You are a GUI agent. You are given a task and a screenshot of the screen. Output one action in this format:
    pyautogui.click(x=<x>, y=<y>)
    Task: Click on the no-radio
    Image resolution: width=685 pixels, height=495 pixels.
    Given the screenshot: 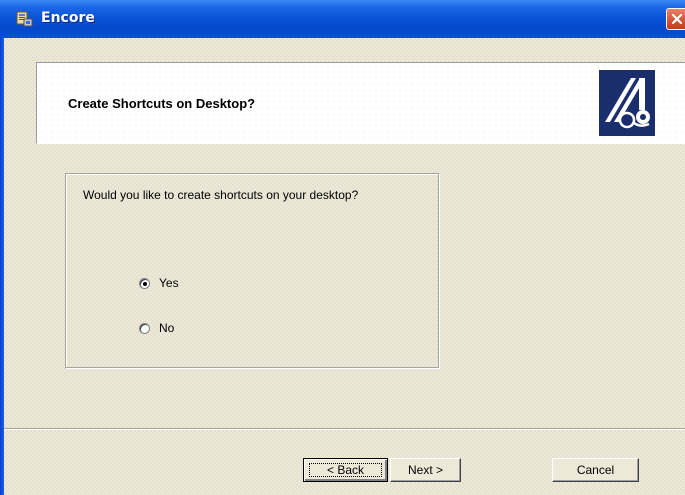 What is the action you would take?
    pyautogui.click(x=144, y=328)
    